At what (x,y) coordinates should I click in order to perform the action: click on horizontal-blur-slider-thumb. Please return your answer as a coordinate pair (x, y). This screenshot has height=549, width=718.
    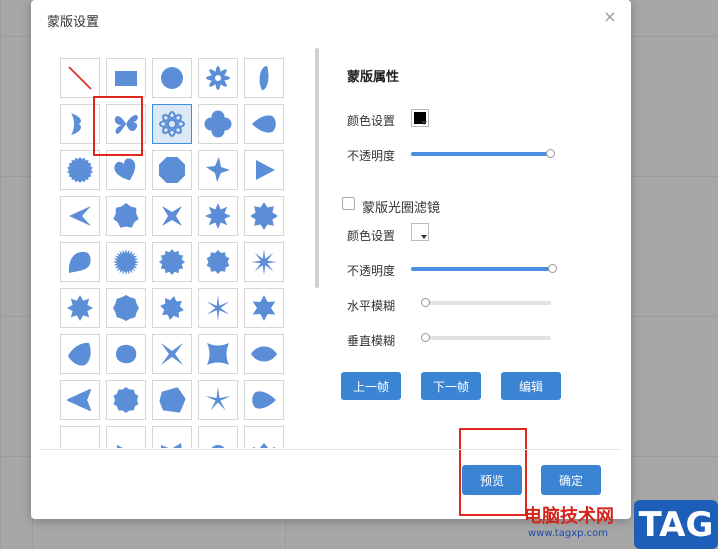
    Looking at the image, I should click on (425, 302).